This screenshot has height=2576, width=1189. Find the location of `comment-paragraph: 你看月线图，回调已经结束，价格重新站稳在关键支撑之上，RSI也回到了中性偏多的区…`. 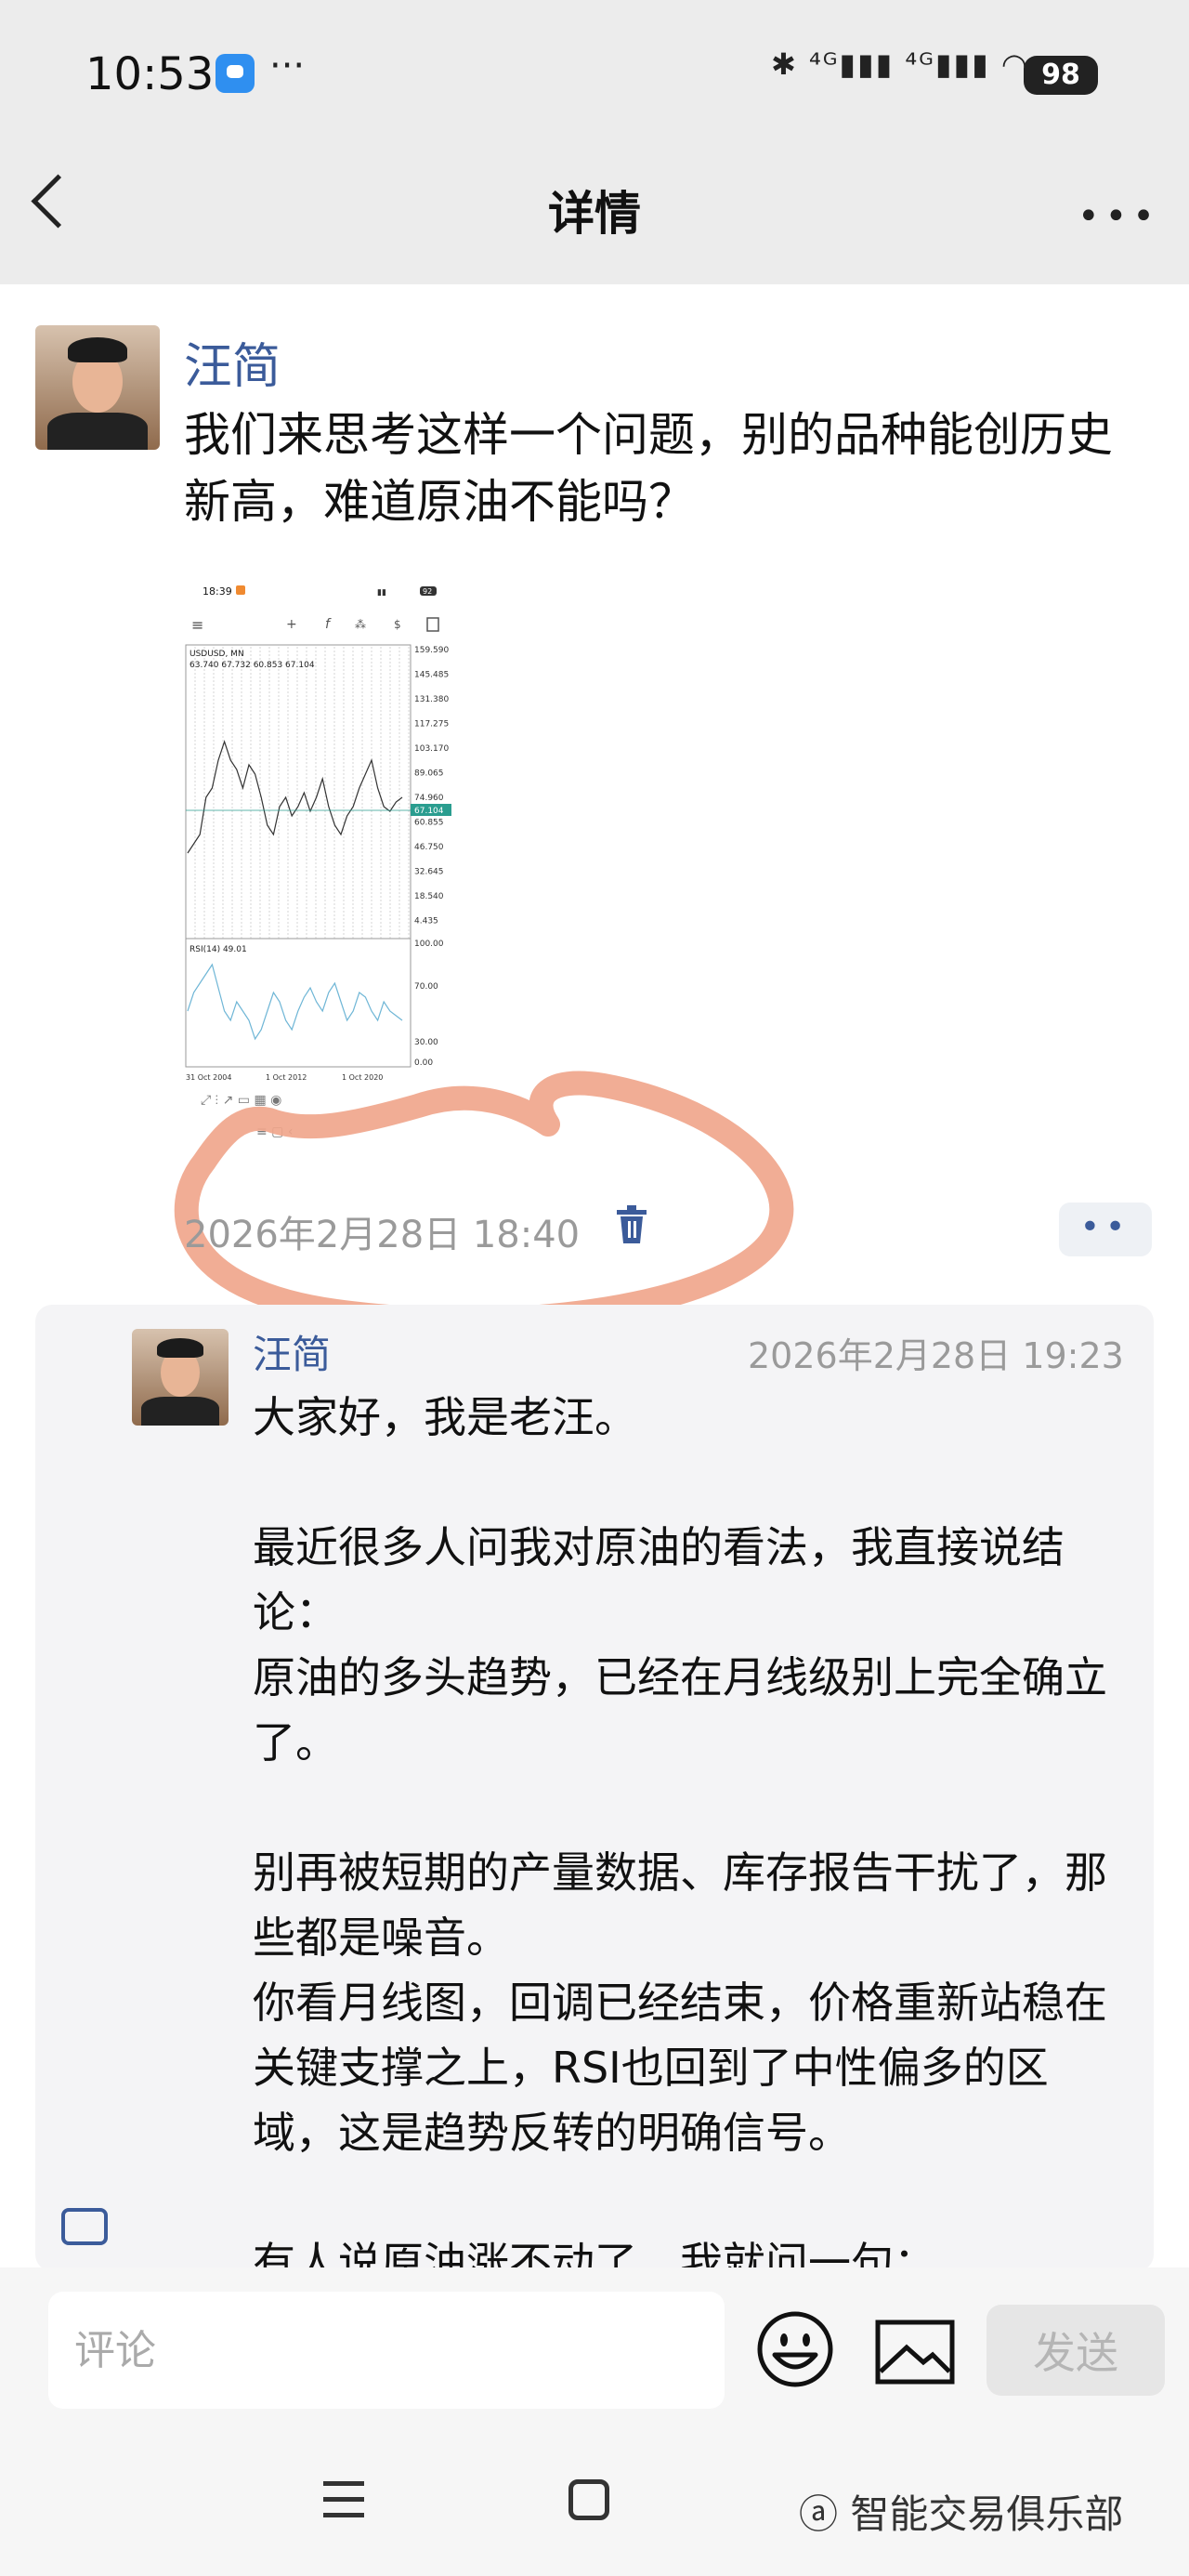

comment-paragraph: 你看月线图，回调已经结束，价格重新站稳在关键支撑之上，RSI也回到了中性偏多的区… is located at coordinates (680, 2068).